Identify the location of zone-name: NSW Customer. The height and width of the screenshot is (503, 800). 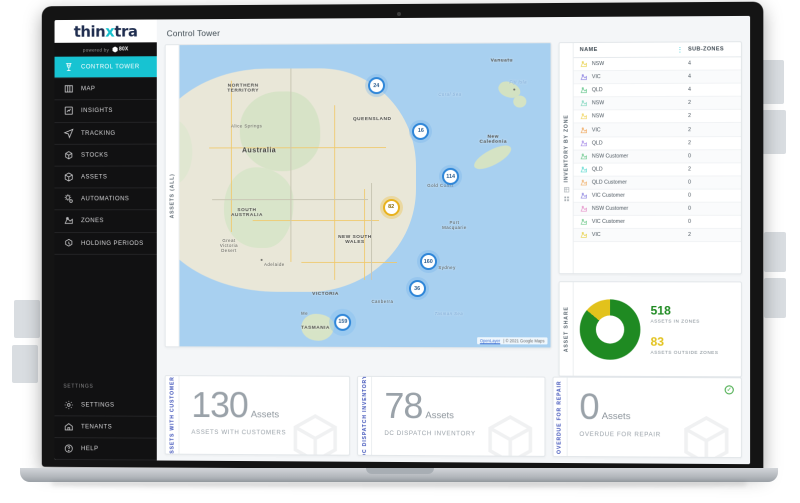
(610, 156).